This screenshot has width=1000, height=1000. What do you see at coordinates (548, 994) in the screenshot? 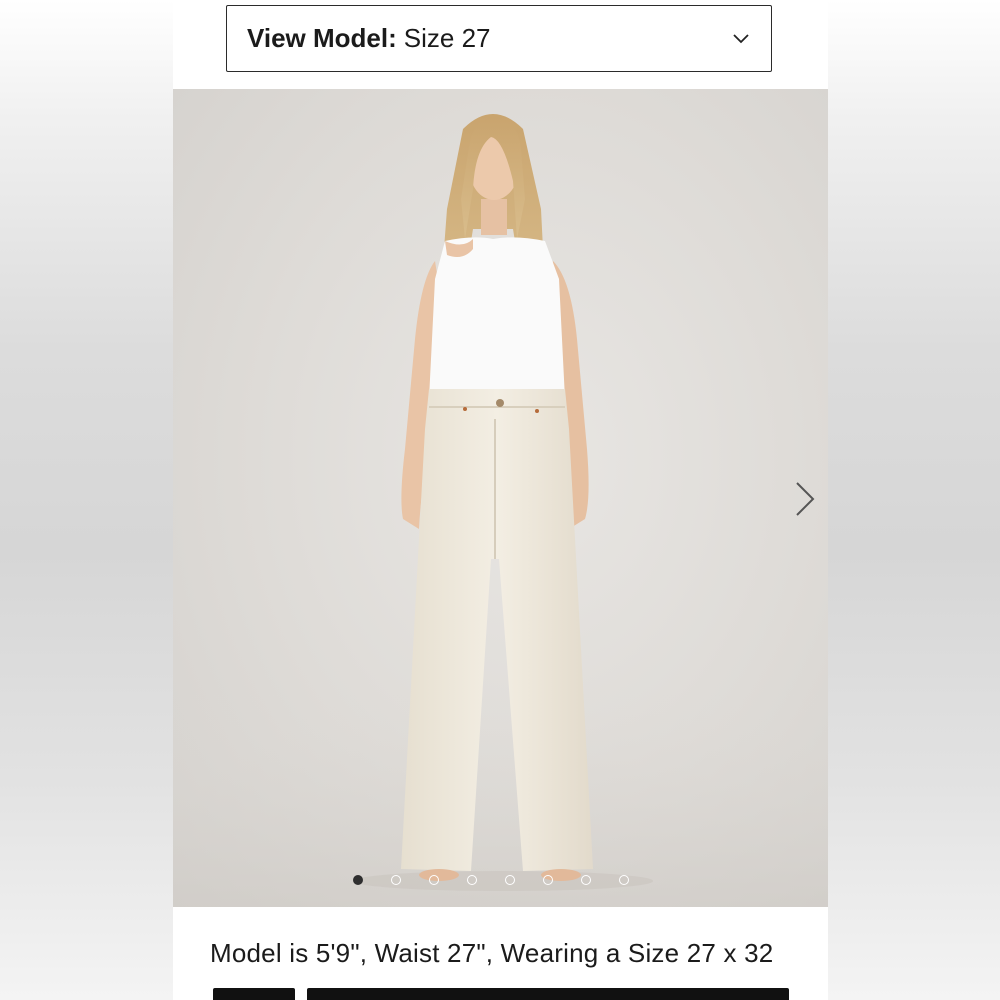
I see `primary-action-button` at bounding box center [548, 994].